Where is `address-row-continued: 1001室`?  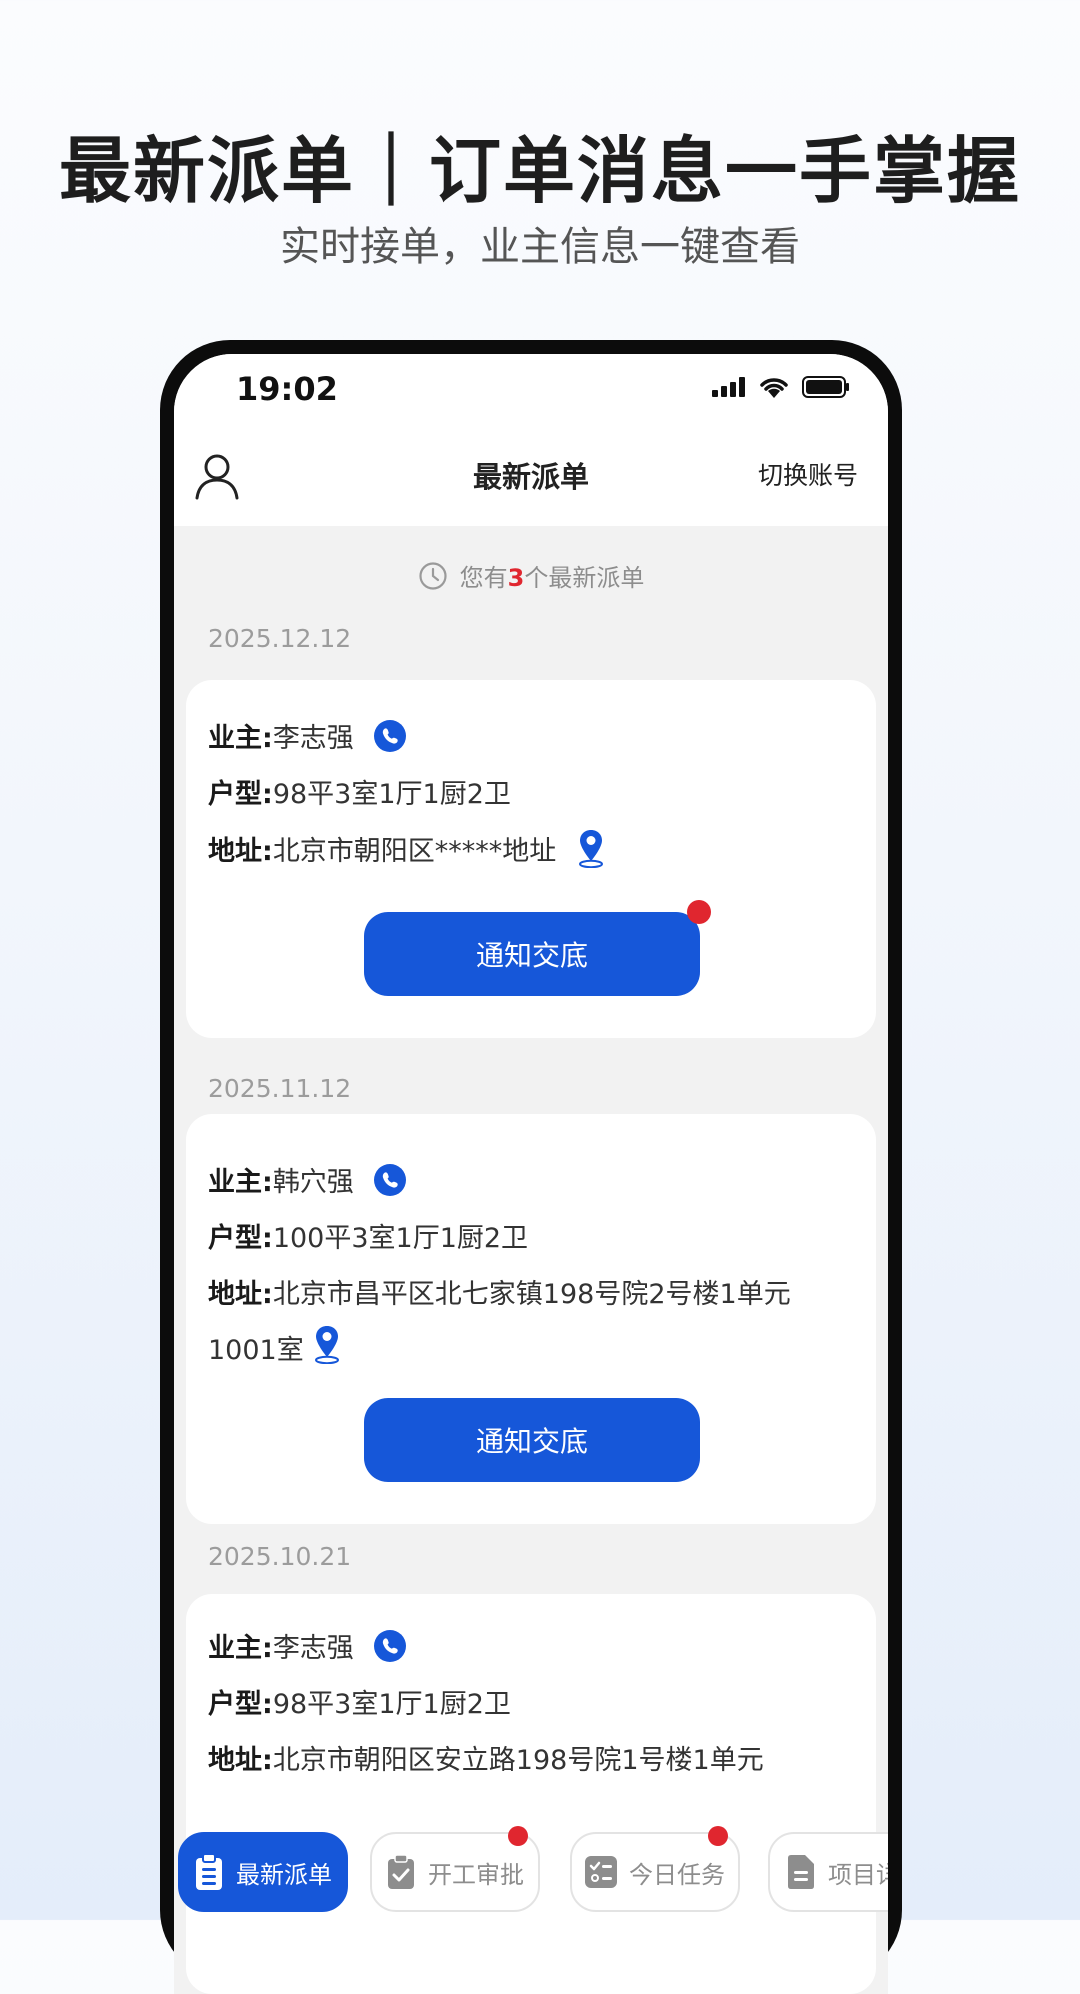 address-row-continued: 1001室 is located at coordinates (275, 1347).